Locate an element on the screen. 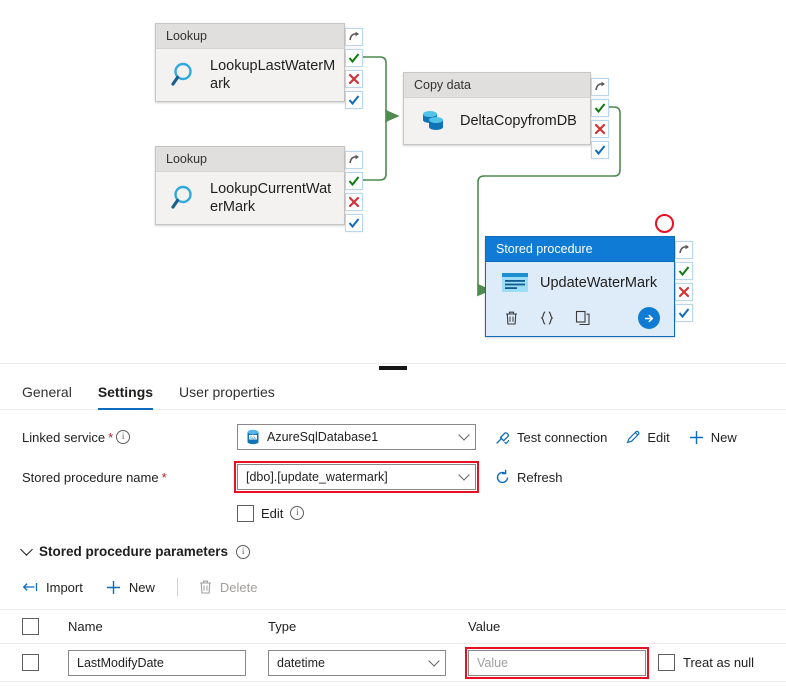 The height and width of the screenshot is (689, 786). activity-pins-lookup-current-watermark is located at coordinates (354, 193).